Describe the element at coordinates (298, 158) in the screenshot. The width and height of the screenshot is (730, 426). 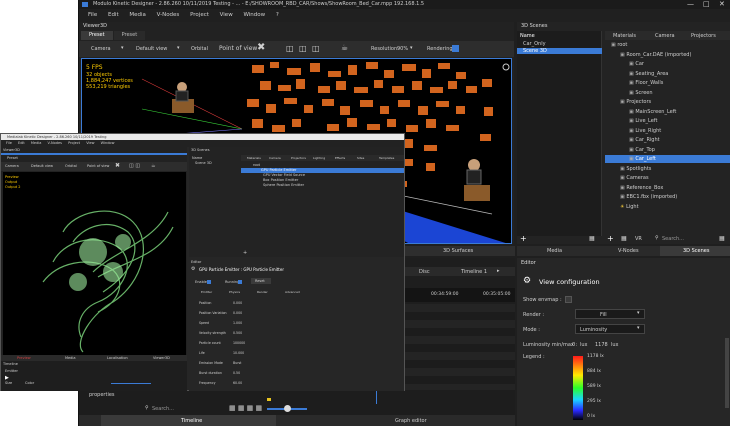
I see `sub-tree-tab: Projectors` at that location.